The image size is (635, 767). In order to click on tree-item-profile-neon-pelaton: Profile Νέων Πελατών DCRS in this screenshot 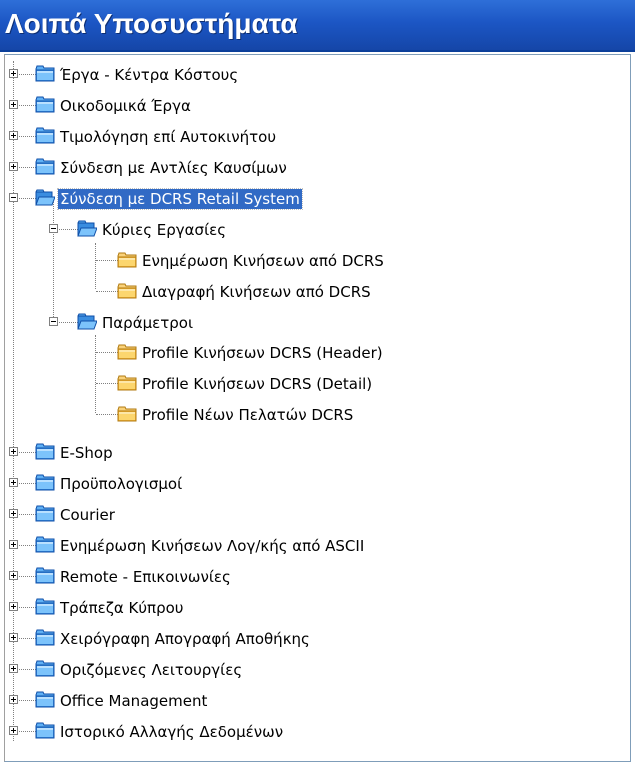, I will do `click(315, 414)`.